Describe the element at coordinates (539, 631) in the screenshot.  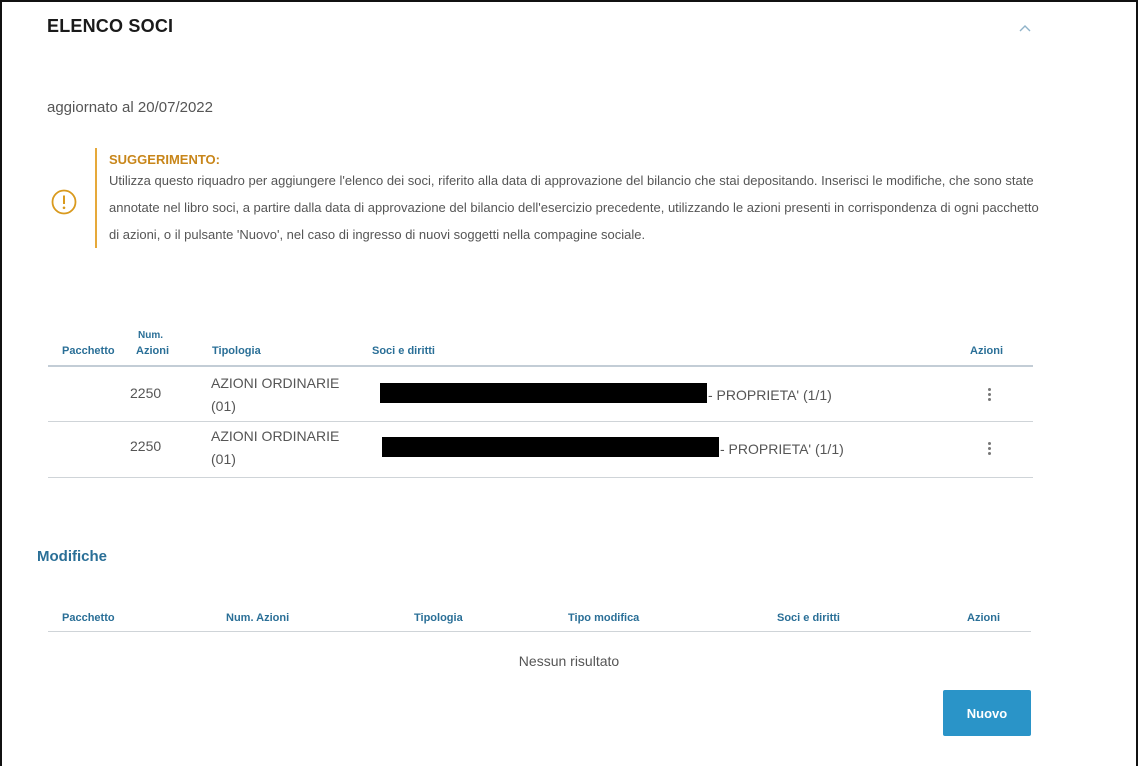
I see `mod-header-divider` at that location.